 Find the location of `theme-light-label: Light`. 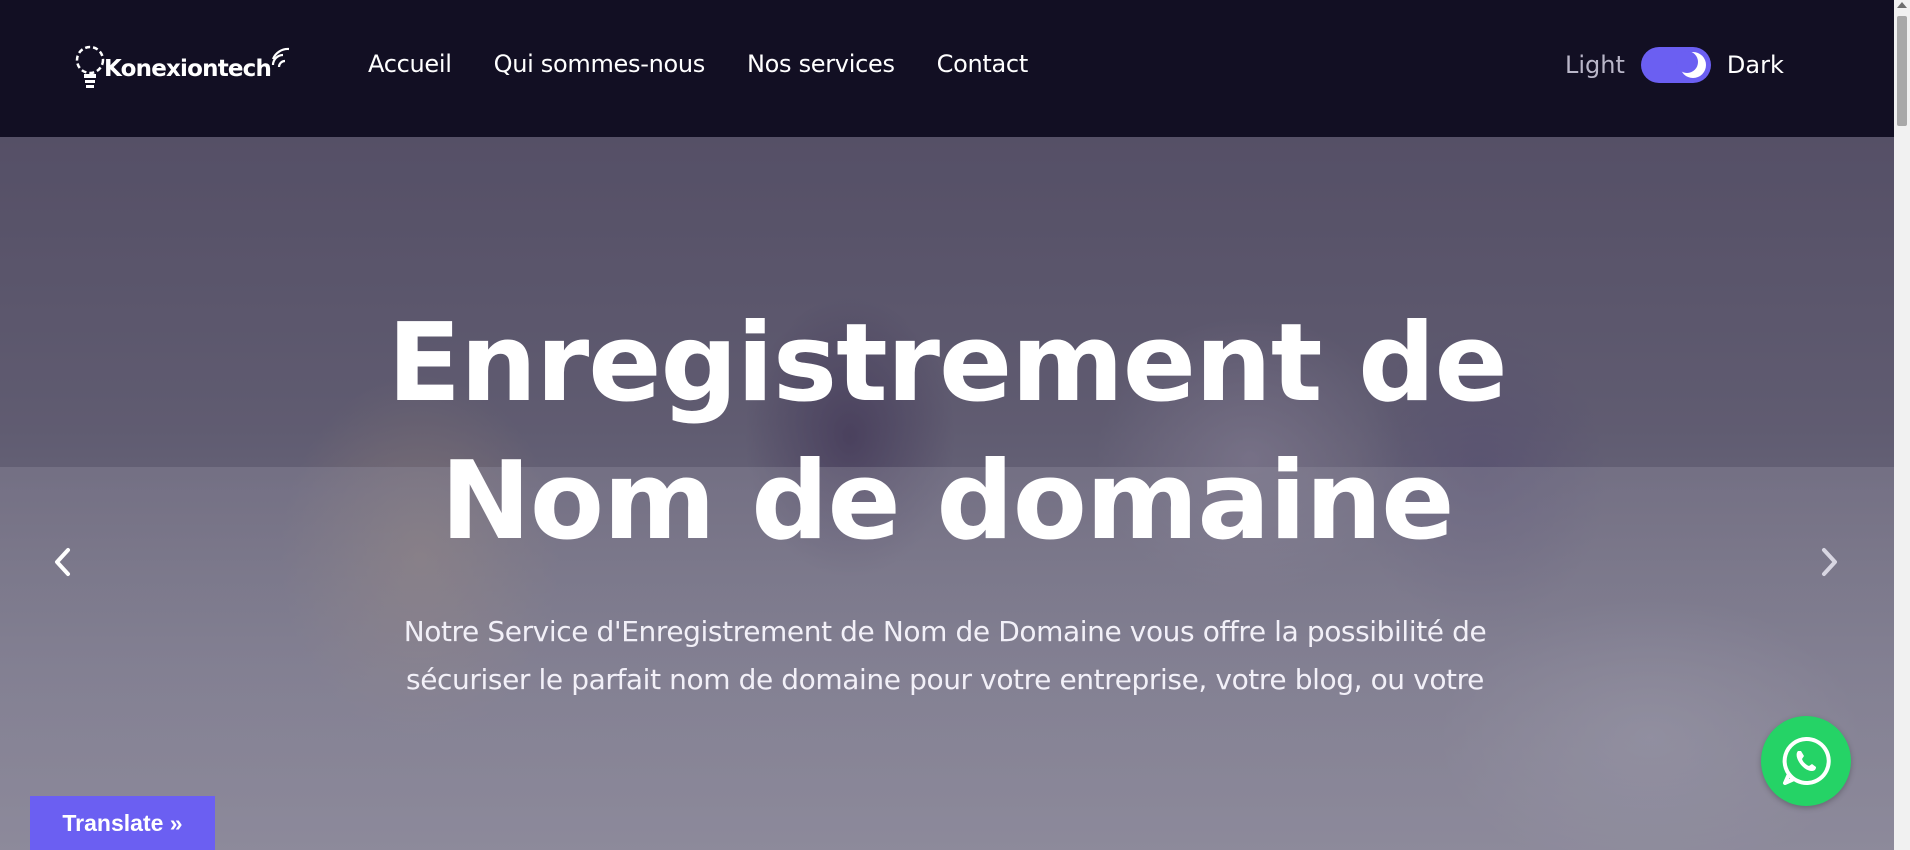

theme-light-label: Light is located at coordinates (1595, 65).